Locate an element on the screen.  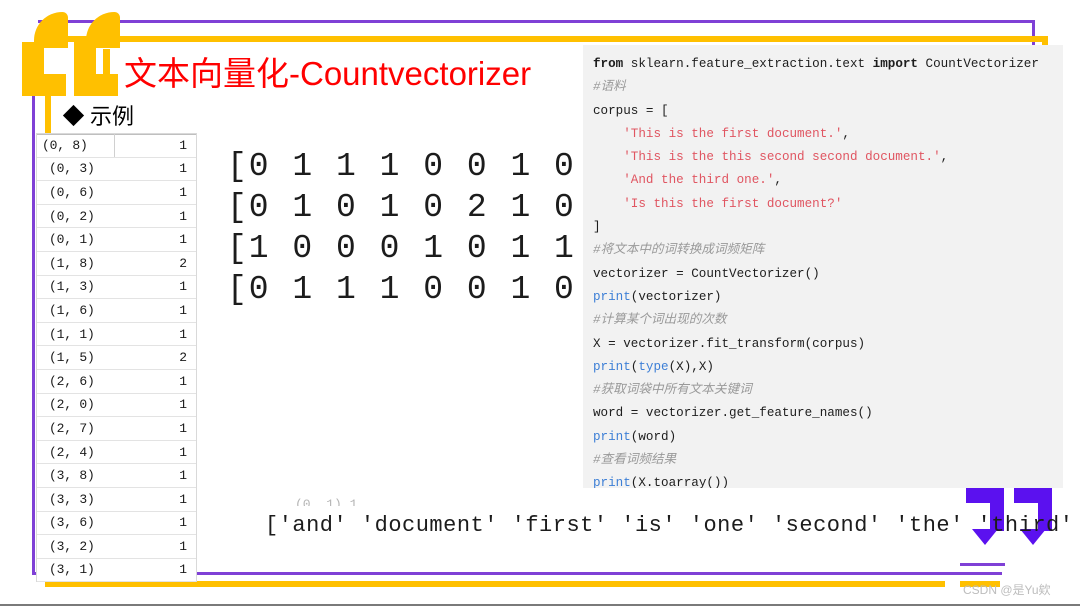
matrix-row: [0 1 0 1 0 2 1 0 2] is located at coordinates (434, 207).